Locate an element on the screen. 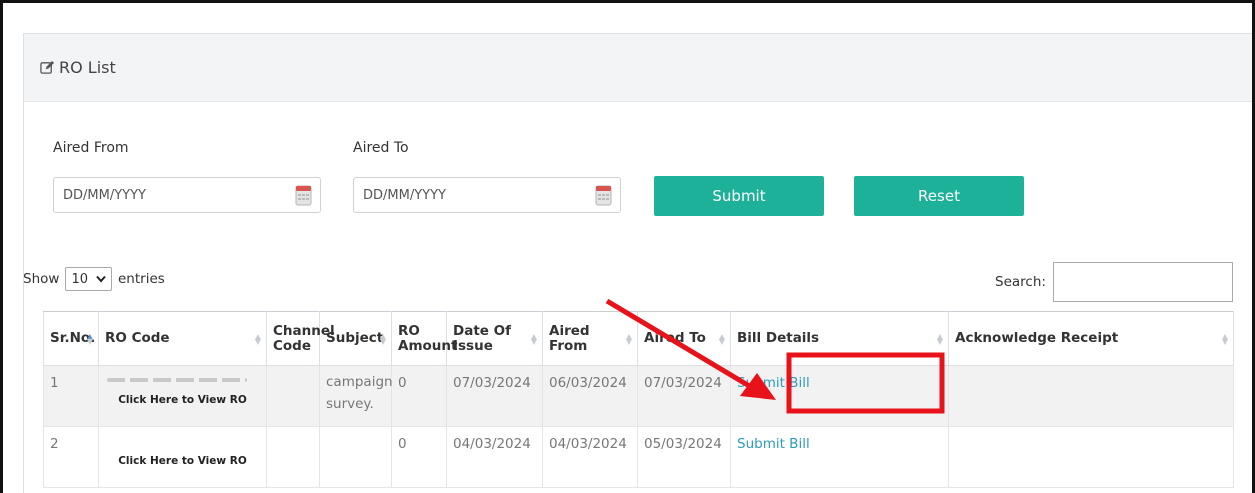 The image size is (1255, 493). page-length-control: Show 10 entries is located at coordinates (94, 279).